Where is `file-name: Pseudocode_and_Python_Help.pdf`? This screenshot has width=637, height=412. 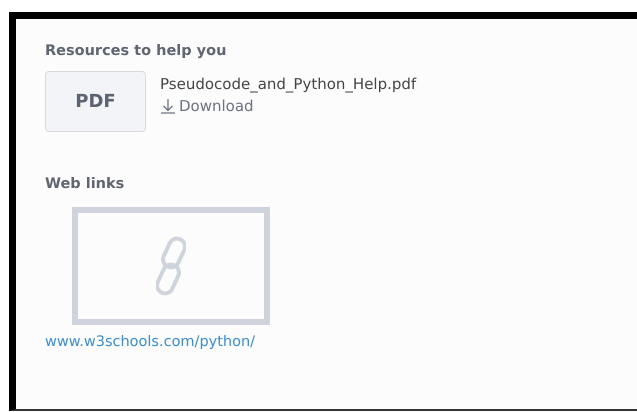 file-name: Pseudocode_and_Python_Help.pdf is located at coordinates (288, 84).